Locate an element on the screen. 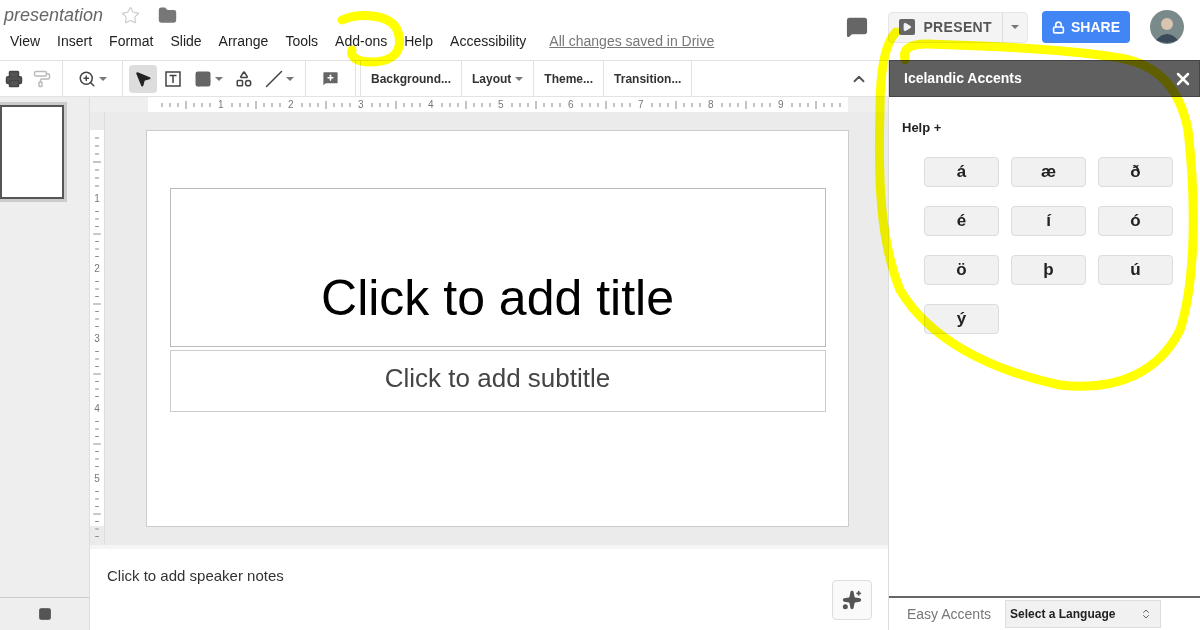  print-icon is located at coordinates (14, 78).